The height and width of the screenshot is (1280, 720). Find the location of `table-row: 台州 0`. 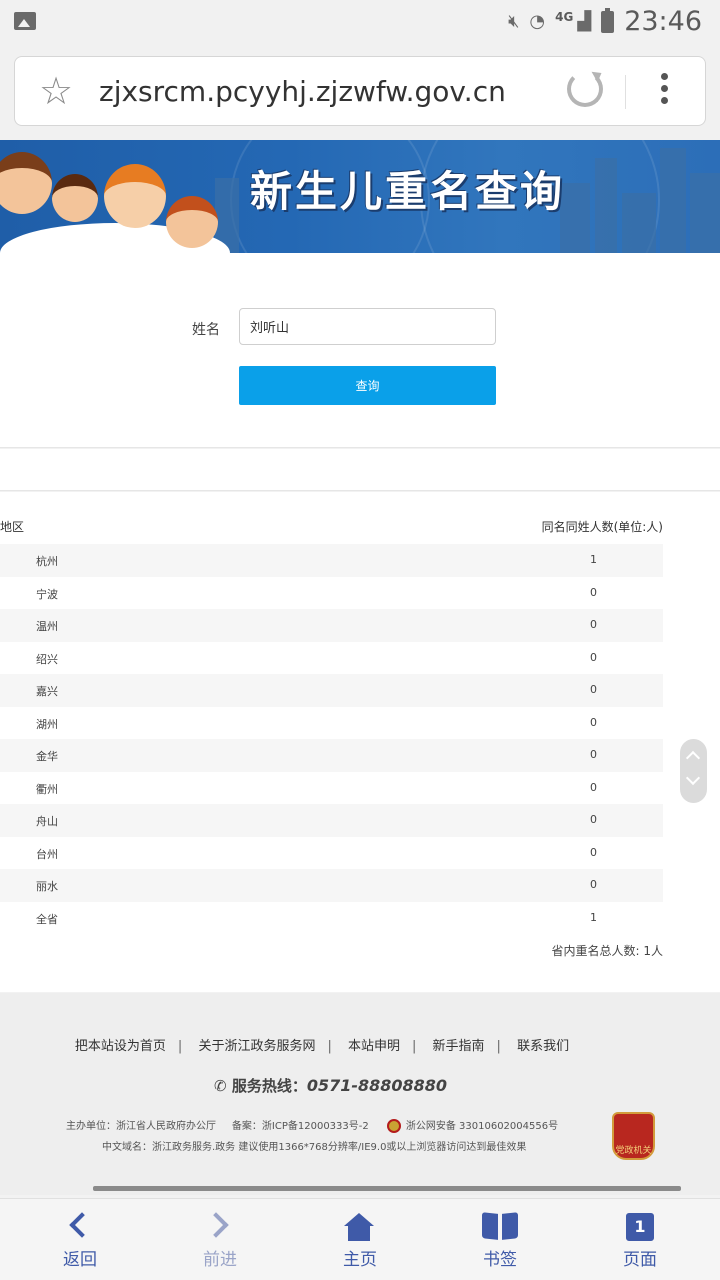

table-row: 台州 0 is located at coordinates (331, 853).